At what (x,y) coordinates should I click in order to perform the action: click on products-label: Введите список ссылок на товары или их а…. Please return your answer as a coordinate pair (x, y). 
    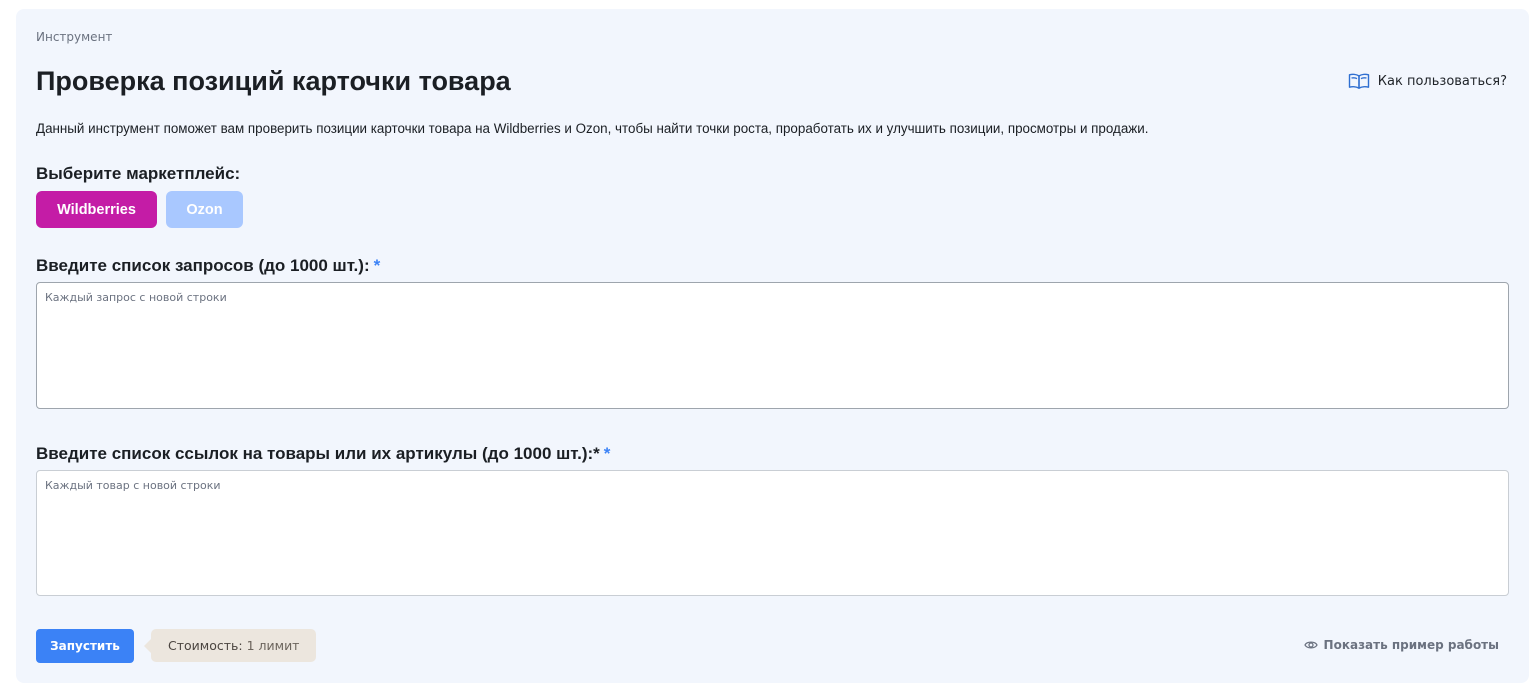
    Looking at the image, I should click on (323, 454).